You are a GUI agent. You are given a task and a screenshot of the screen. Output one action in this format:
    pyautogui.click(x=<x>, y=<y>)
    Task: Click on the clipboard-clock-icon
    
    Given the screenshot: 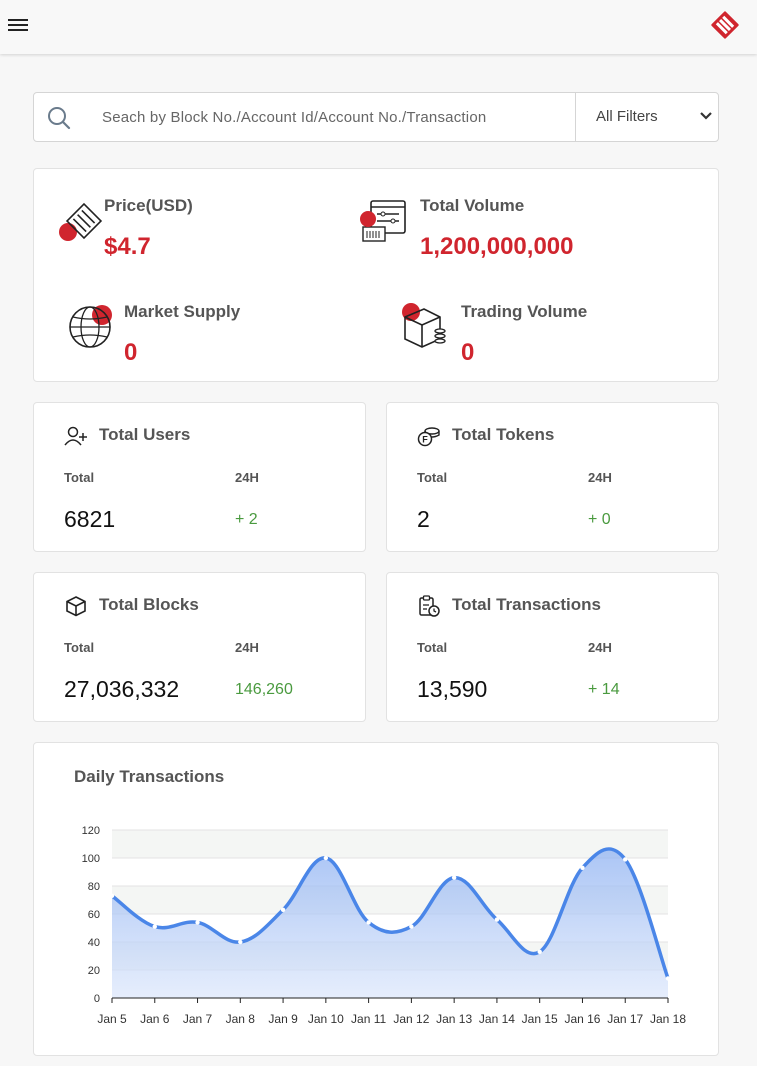 What is the action you would take?
    pyautogui.click(x=429, y=606)
    